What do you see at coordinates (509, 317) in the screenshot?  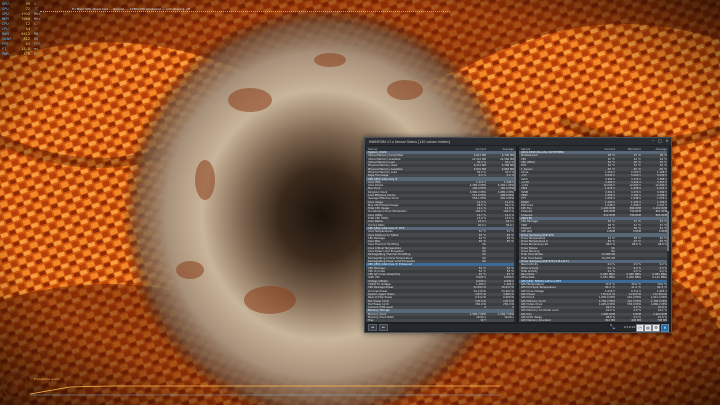 I see `sensor-value-avg: 16.00 x` at bounding box center [509, 317].